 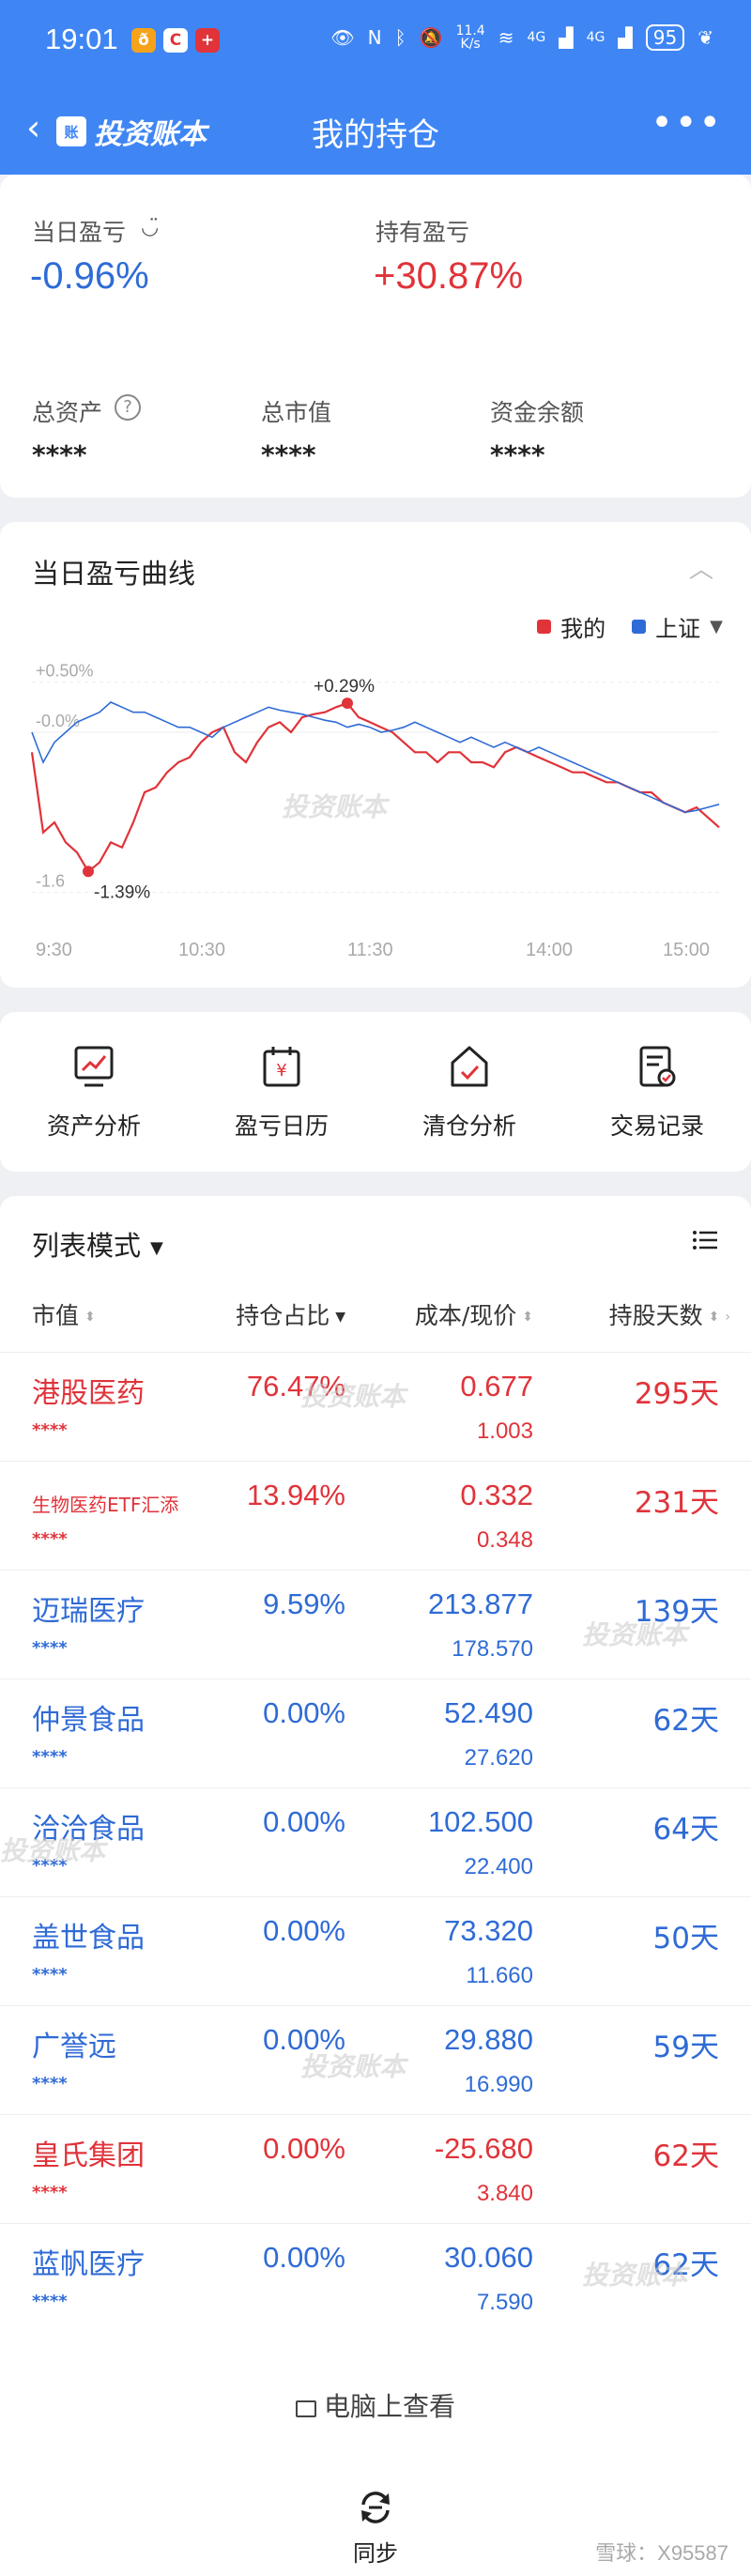 I want to click on table-row: 盖世食品 **** 0.00% 73.320 11.660 50天, so click(x=376, y=1951).